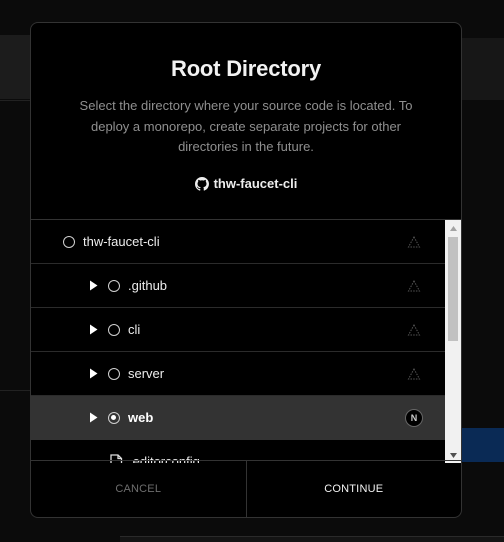 This screenshot has width=504, height=542. Describe the element at coordinates (453, 289) in the screenshot. I see `scrollbar-thumb` at that location.